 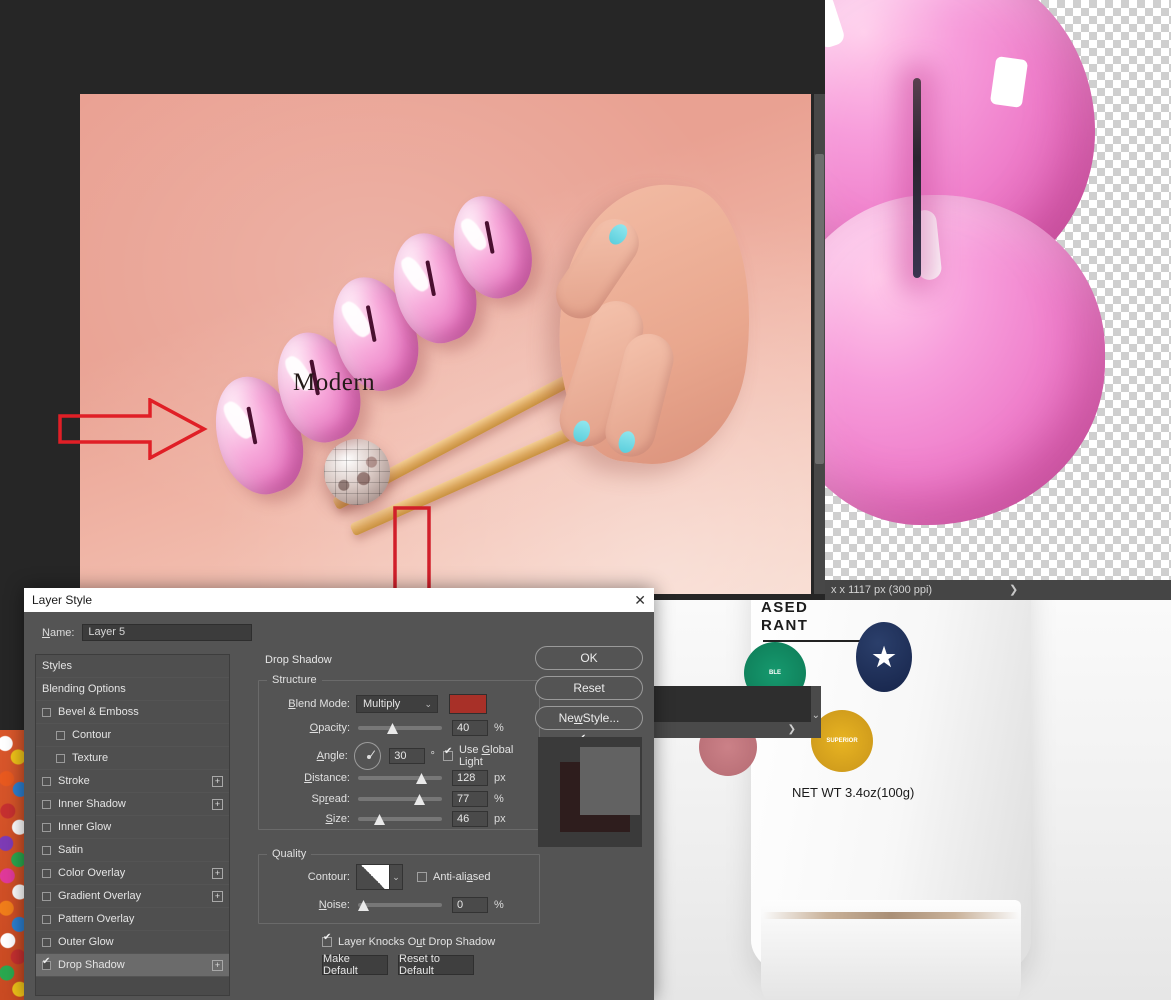 What do you see at coordinates (468, 704) in the screenshot?
I see `shadow-color-swatch` at bounding box center [468, 704].